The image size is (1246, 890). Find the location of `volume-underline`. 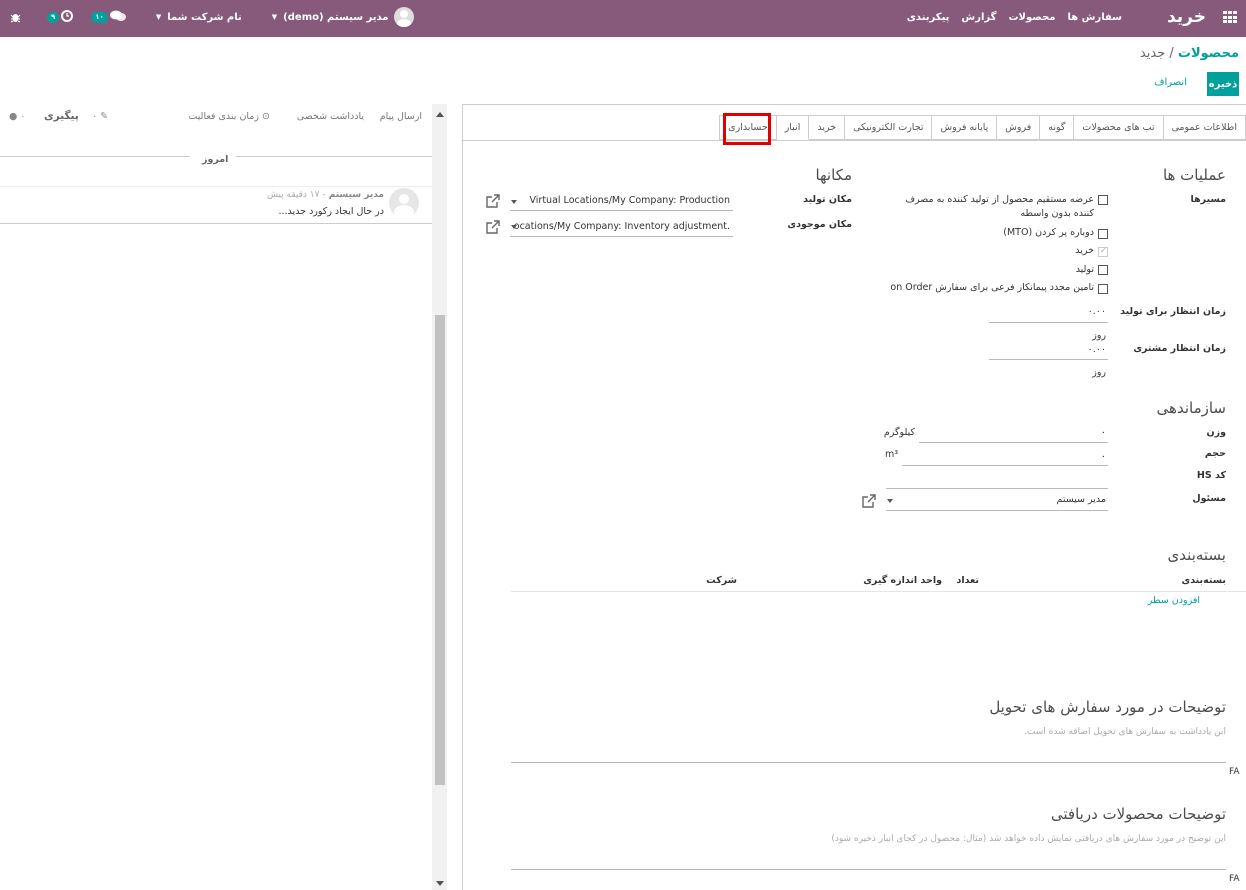

volume-underline is located at coordinates (1005, 465).